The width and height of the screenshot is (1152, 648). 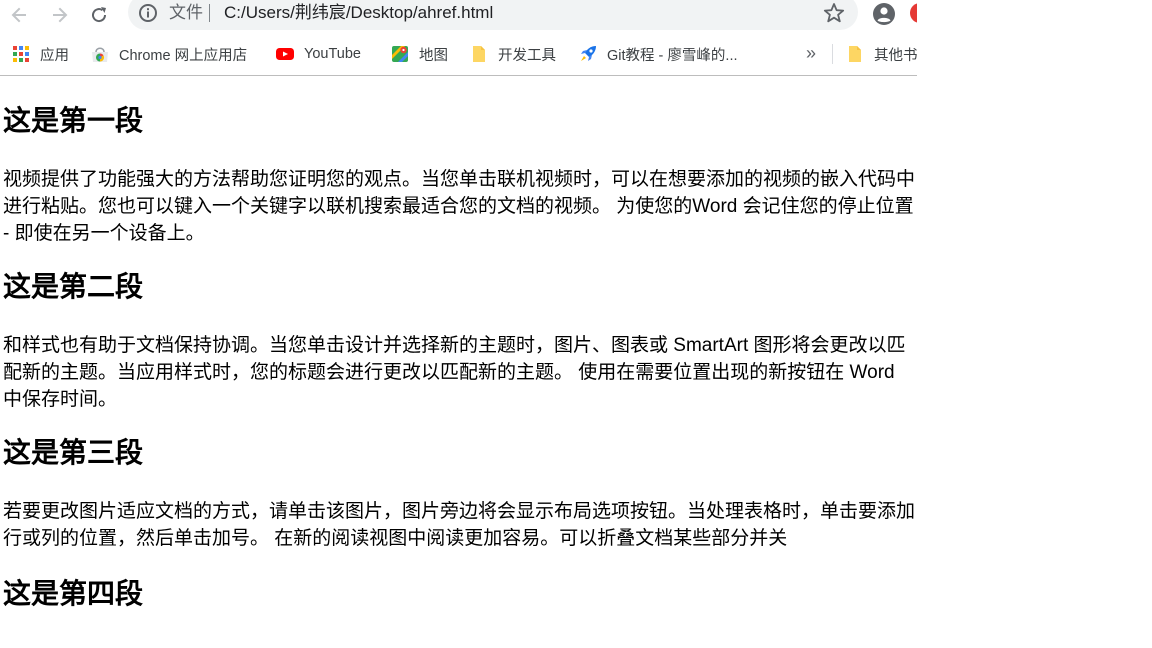 I want to click on bookmark-folder-devtools: 开发工具, so click(x=513, y=54).